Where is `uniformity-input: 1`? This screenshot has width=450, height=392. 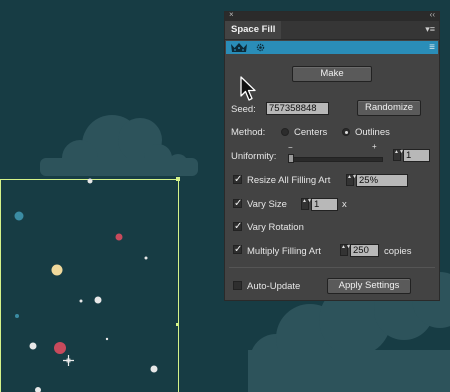 uniformity-input: 1 is located at coordinates (416, 155).